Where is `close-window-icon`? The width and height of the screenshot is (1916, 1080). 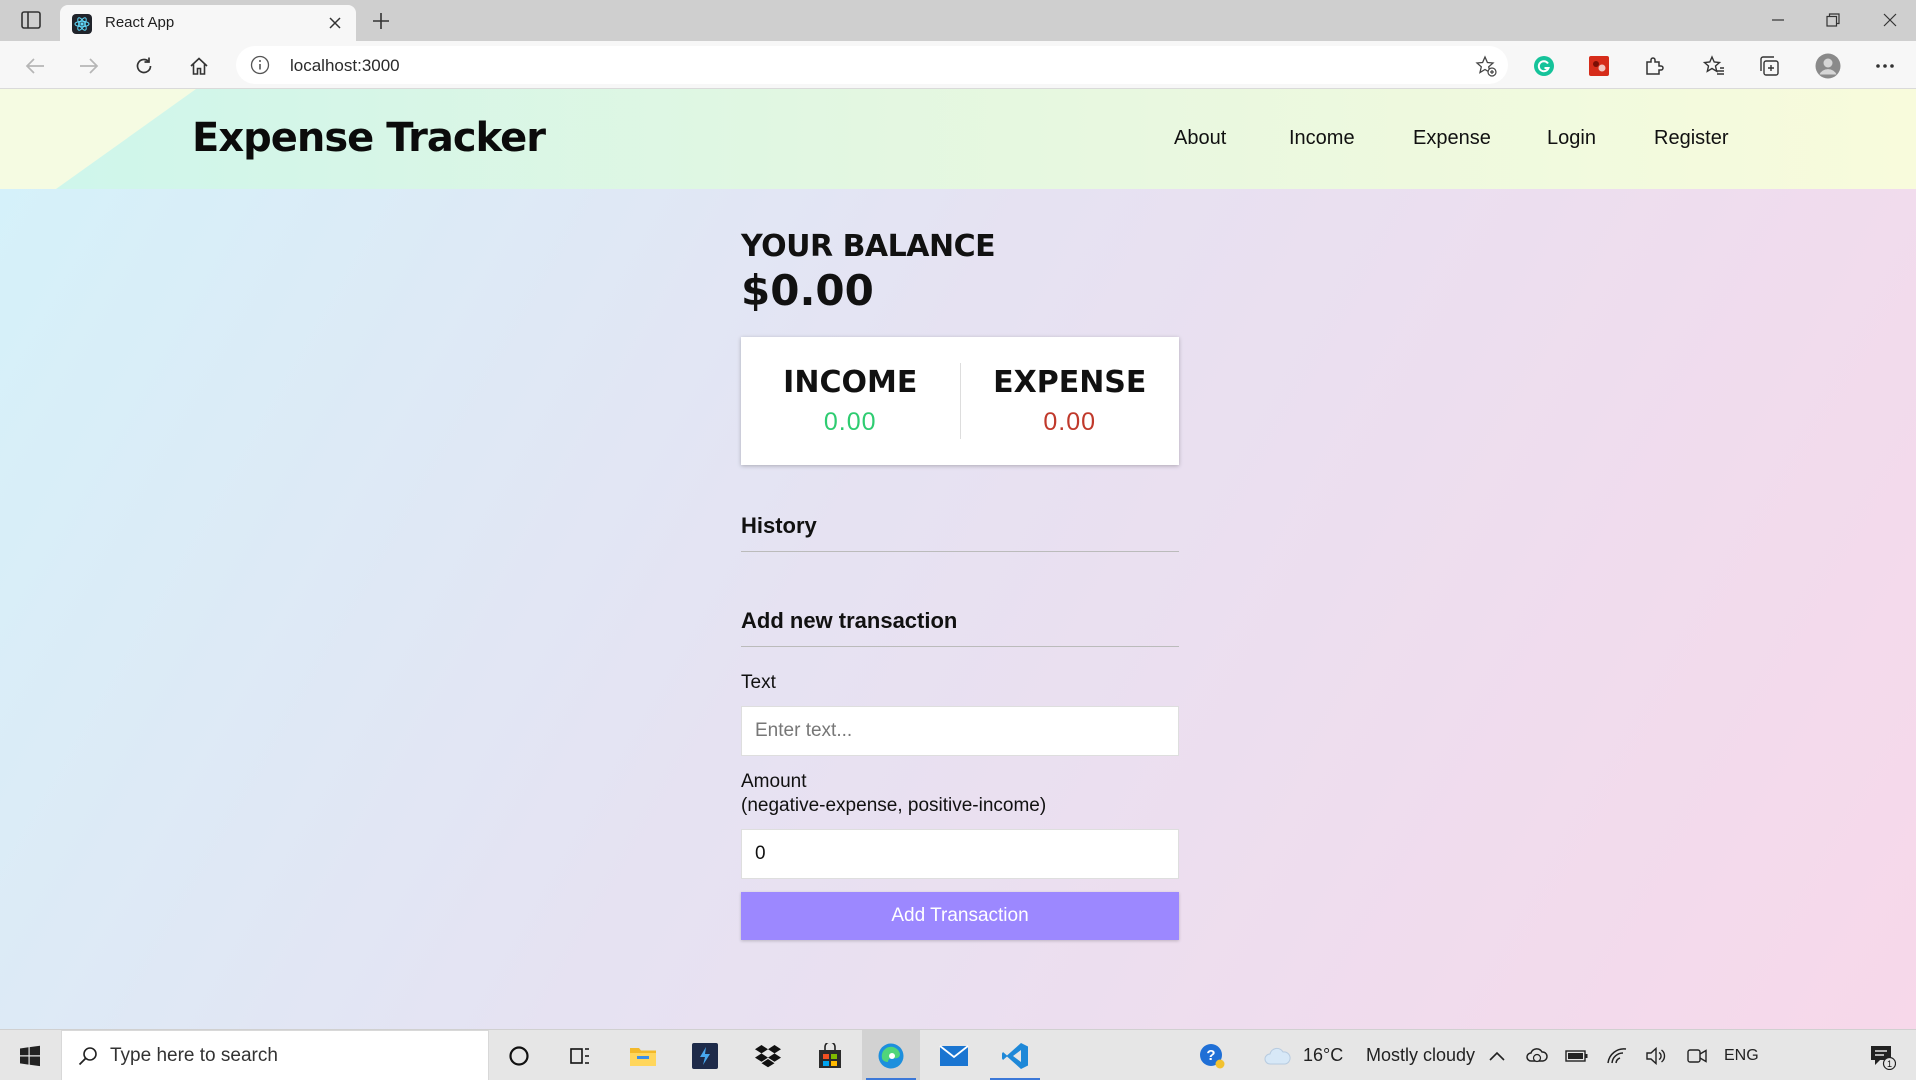
close-window-icon is located at coordinates (1890, 20).